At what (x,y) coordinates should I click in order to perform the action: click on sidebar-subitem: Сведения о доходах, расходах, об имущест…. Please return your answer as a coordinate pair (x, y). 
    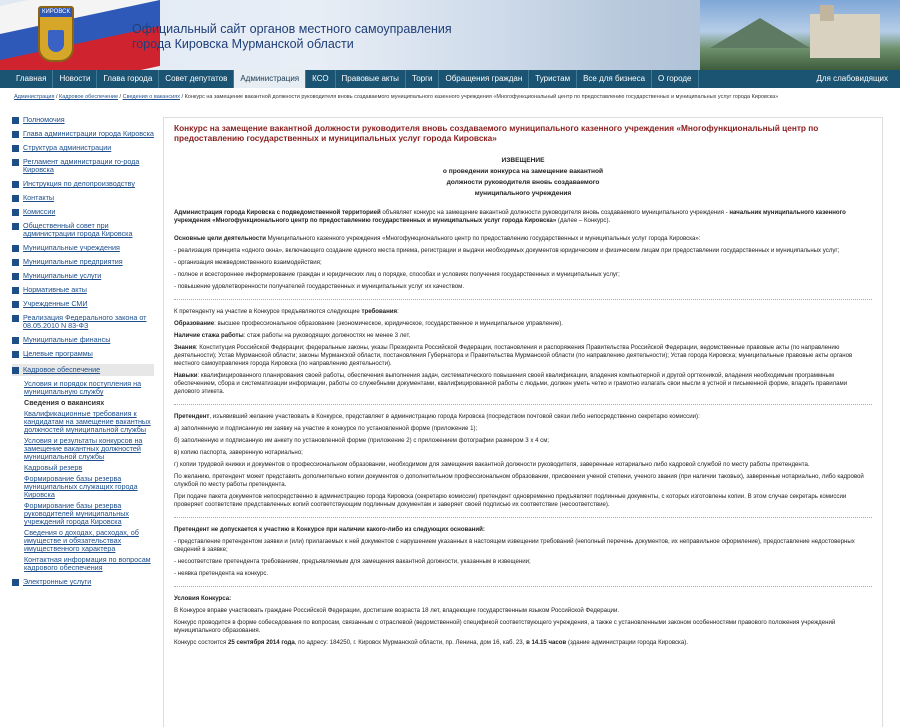
    Looking at the image, I should click on (89, 541).